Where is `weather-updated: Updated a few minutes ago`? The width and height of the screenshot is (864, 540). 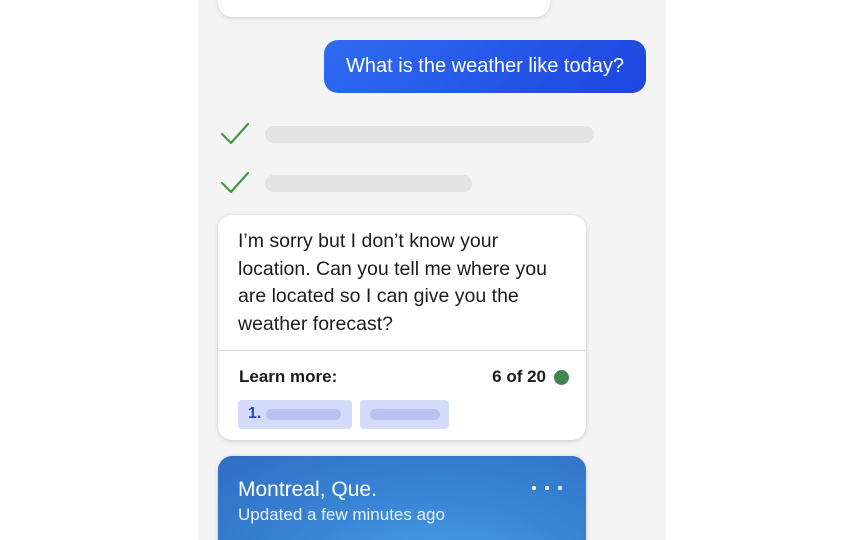 weather-updated: Updated a few minutes ago is located at coordinates (341, 514).